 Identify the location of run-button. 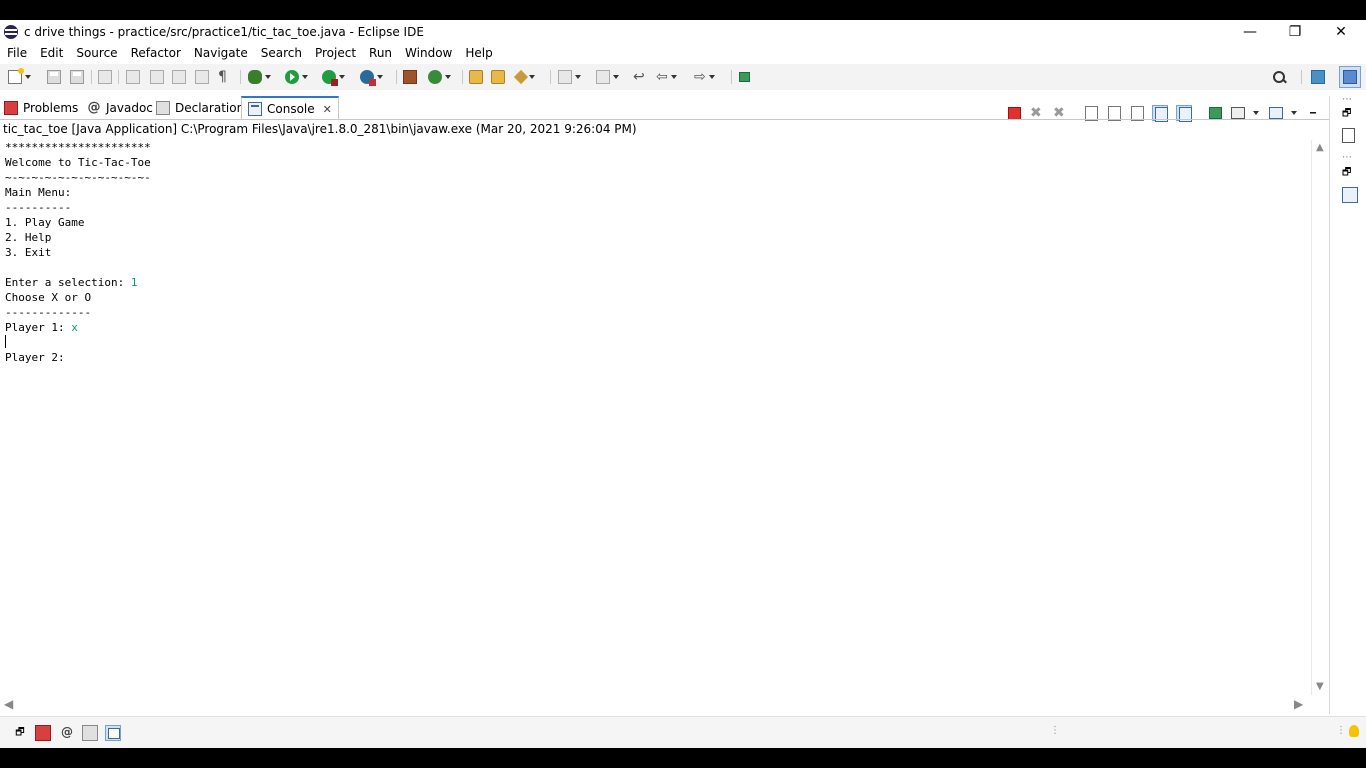
(296, 77).